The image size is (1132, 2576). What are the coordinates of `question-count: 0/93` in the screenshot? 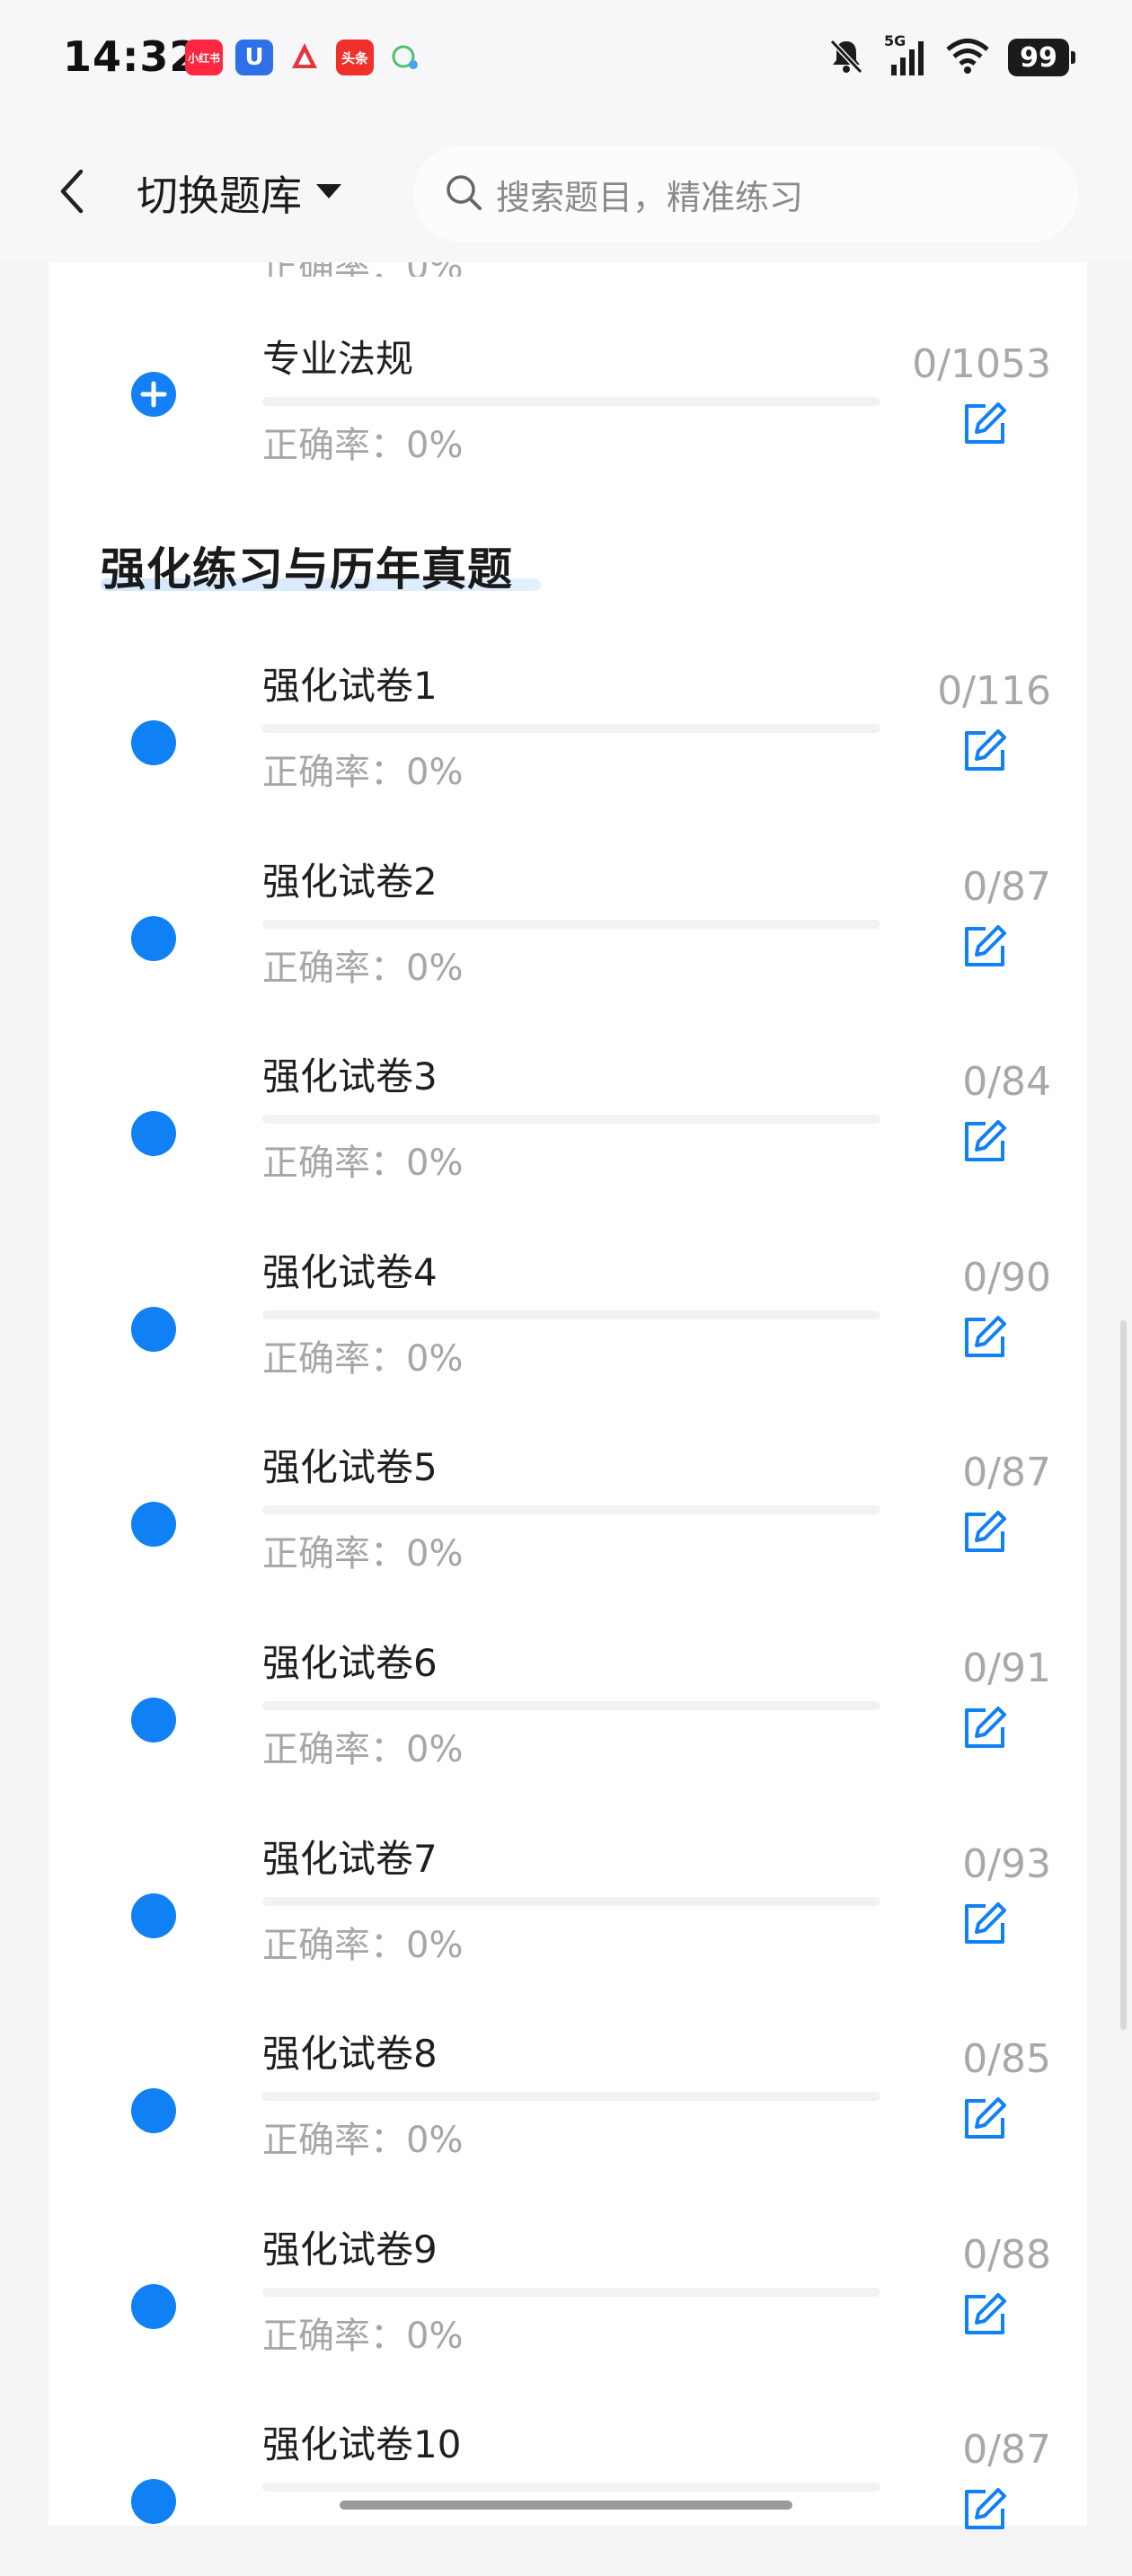 It's located at (1006, 1863).